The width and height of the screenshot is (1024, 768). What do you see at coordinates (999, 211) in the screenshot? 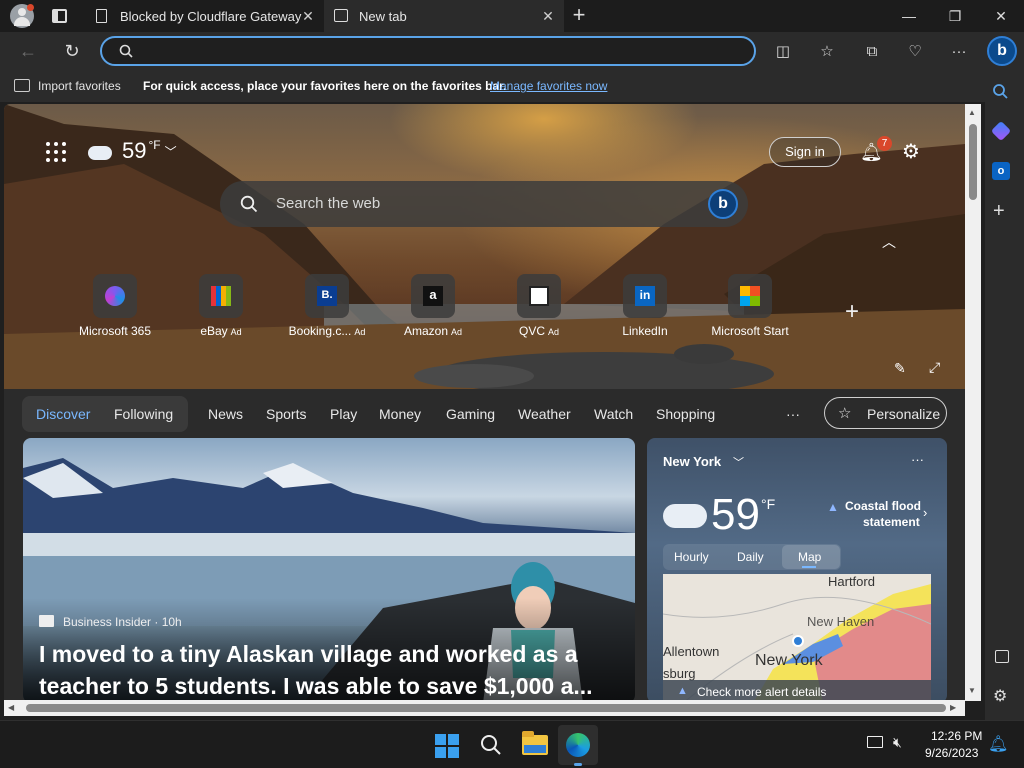
I see `add-sidebar-app-icon: +` at bounding box center [999, 211].